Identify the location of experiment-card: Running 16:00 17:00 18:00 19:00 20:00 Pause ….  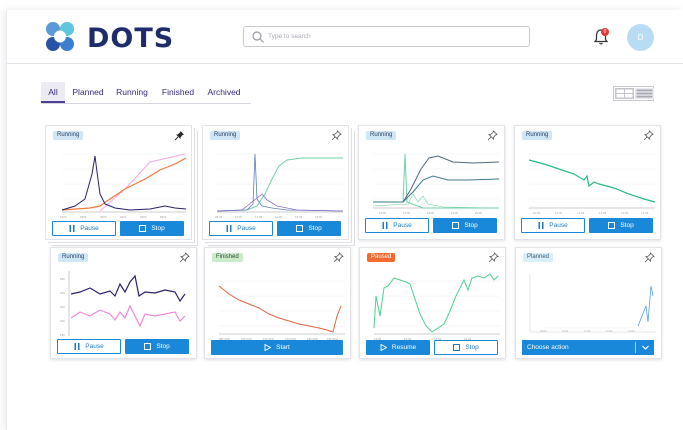
(431, 182).